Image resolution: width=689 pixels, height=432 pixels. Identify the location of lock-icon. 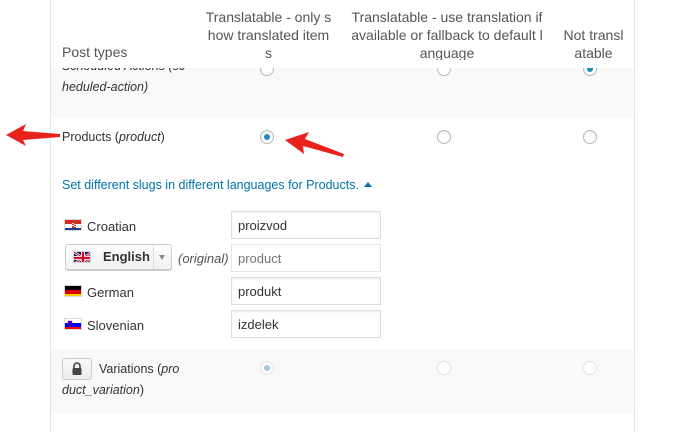
(77, 368).